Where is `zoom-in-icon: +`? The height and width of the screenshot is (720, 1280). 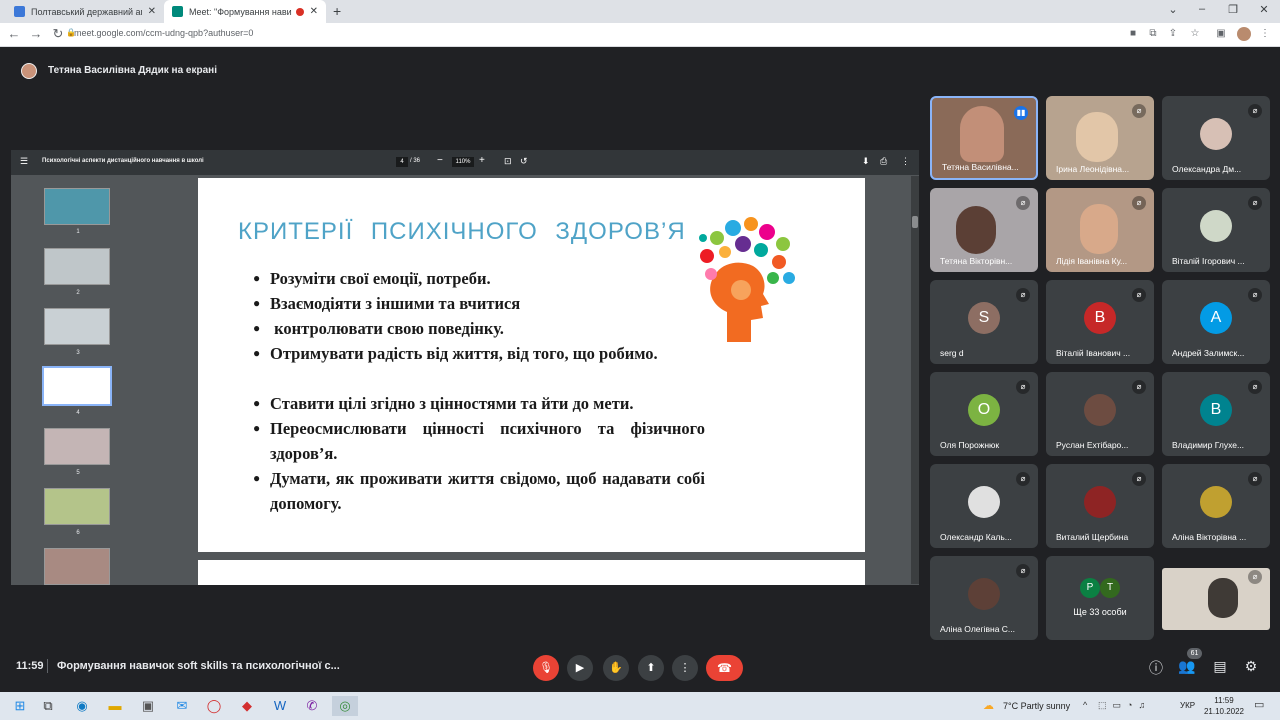 zoom-in-icon: + is located at coordinates (482, 160).